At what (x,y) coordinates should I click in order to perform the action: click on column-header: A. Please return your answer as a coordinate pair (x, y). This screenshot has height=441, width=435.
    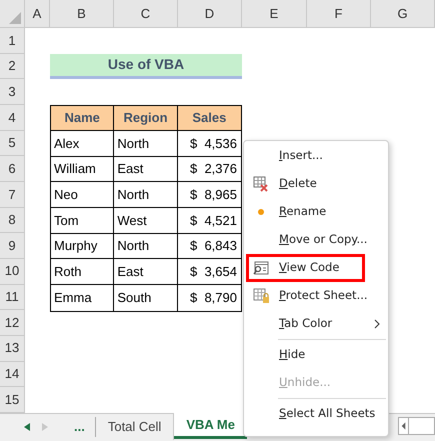
    Looking at the image, I should click on (37, 13).